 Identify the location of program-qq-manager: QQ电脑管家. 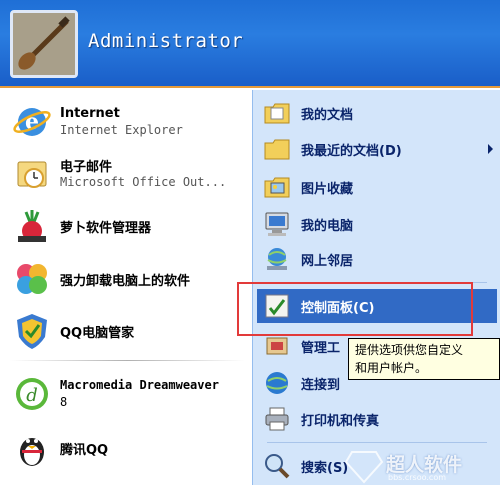
(130, 331).